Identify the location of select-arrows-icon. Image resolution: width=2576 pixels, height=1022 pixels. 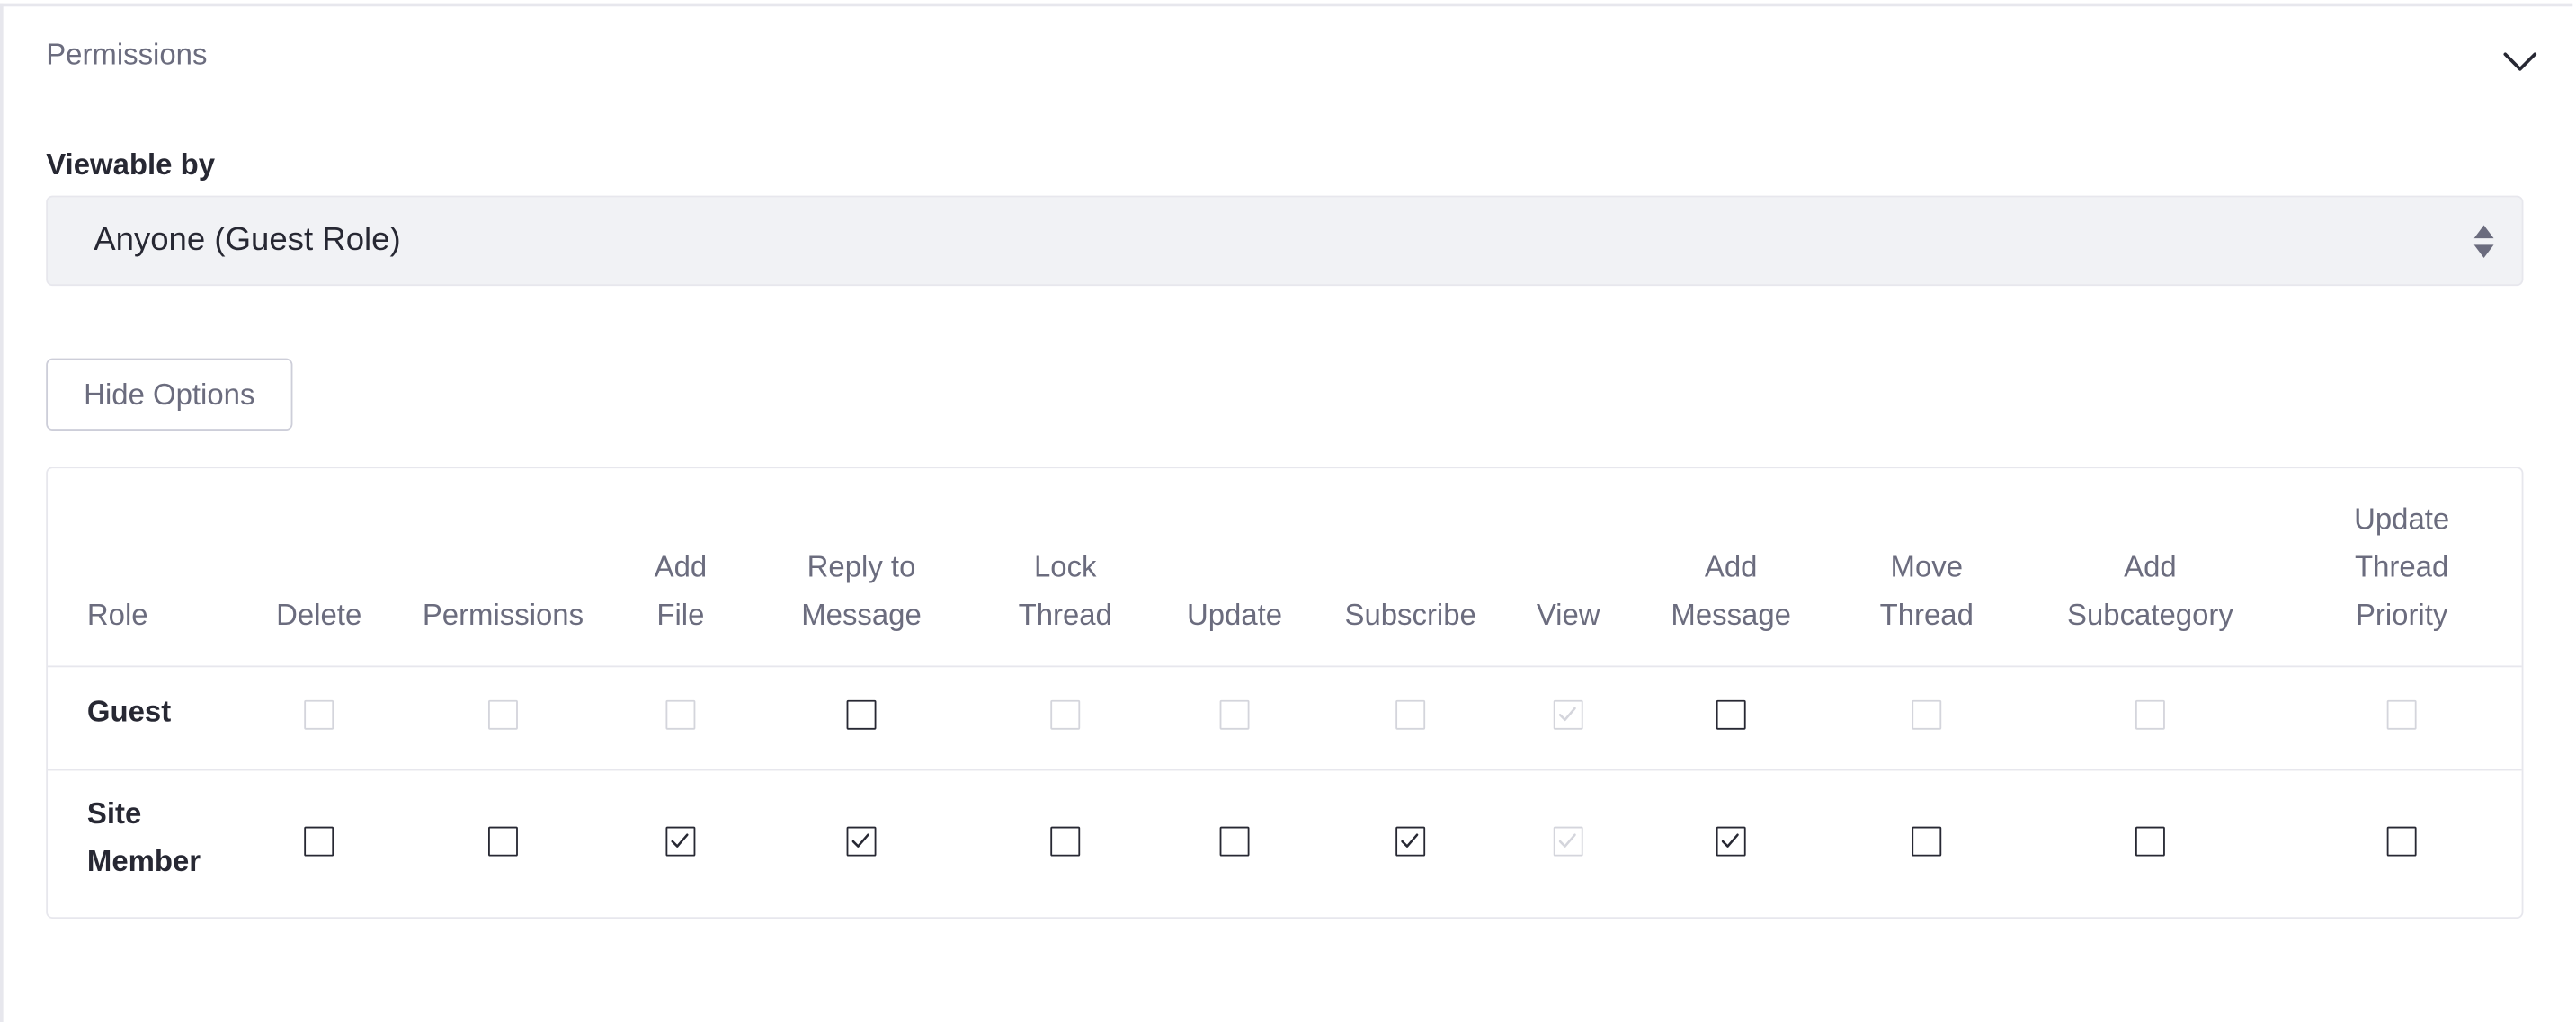
(2484, 242).